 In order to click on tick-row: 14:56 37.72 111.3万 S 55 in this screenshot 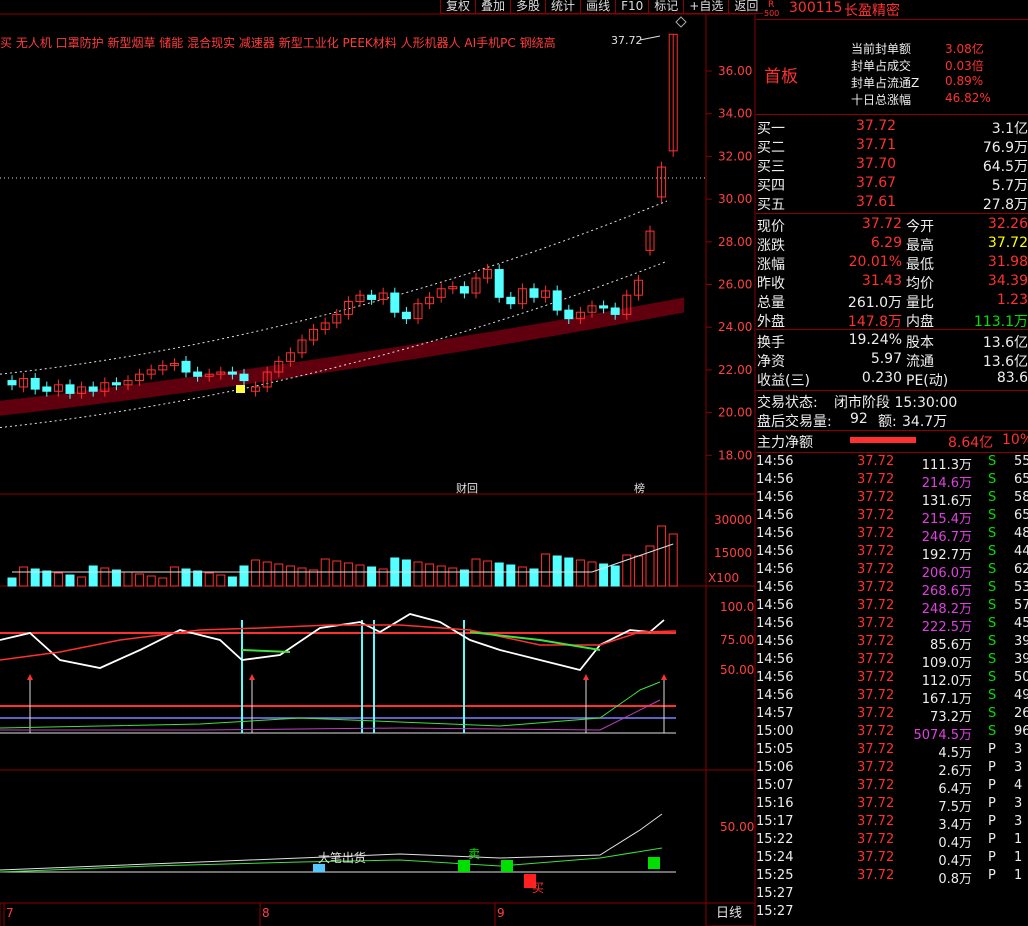, I will do `click(892, 463)`.